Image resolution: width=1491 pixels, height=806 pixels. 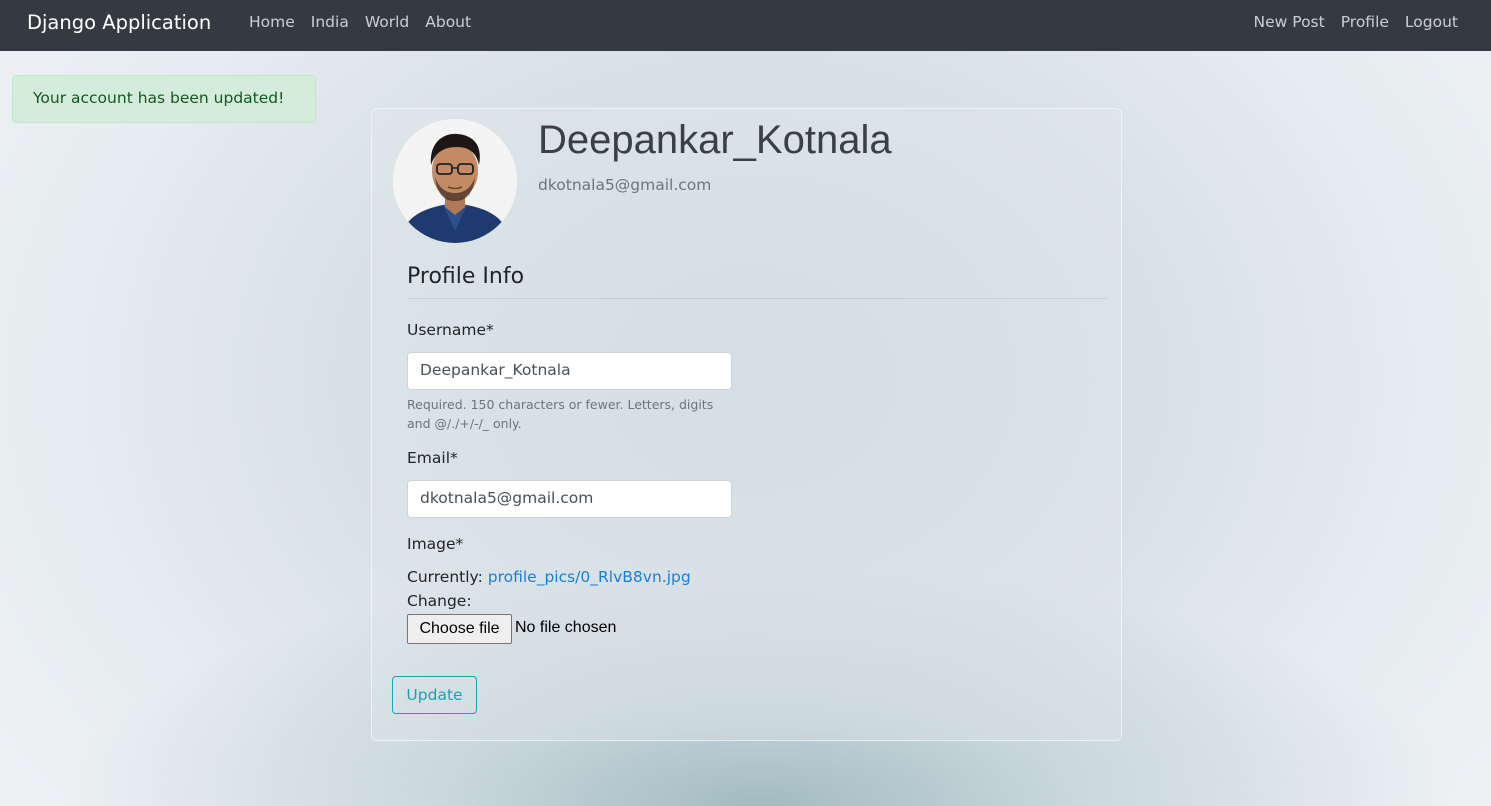 What do you see at coordinates (387, 22) in the screenshot?
I see `nav-link-world: World` at bounding box center [387, 22].